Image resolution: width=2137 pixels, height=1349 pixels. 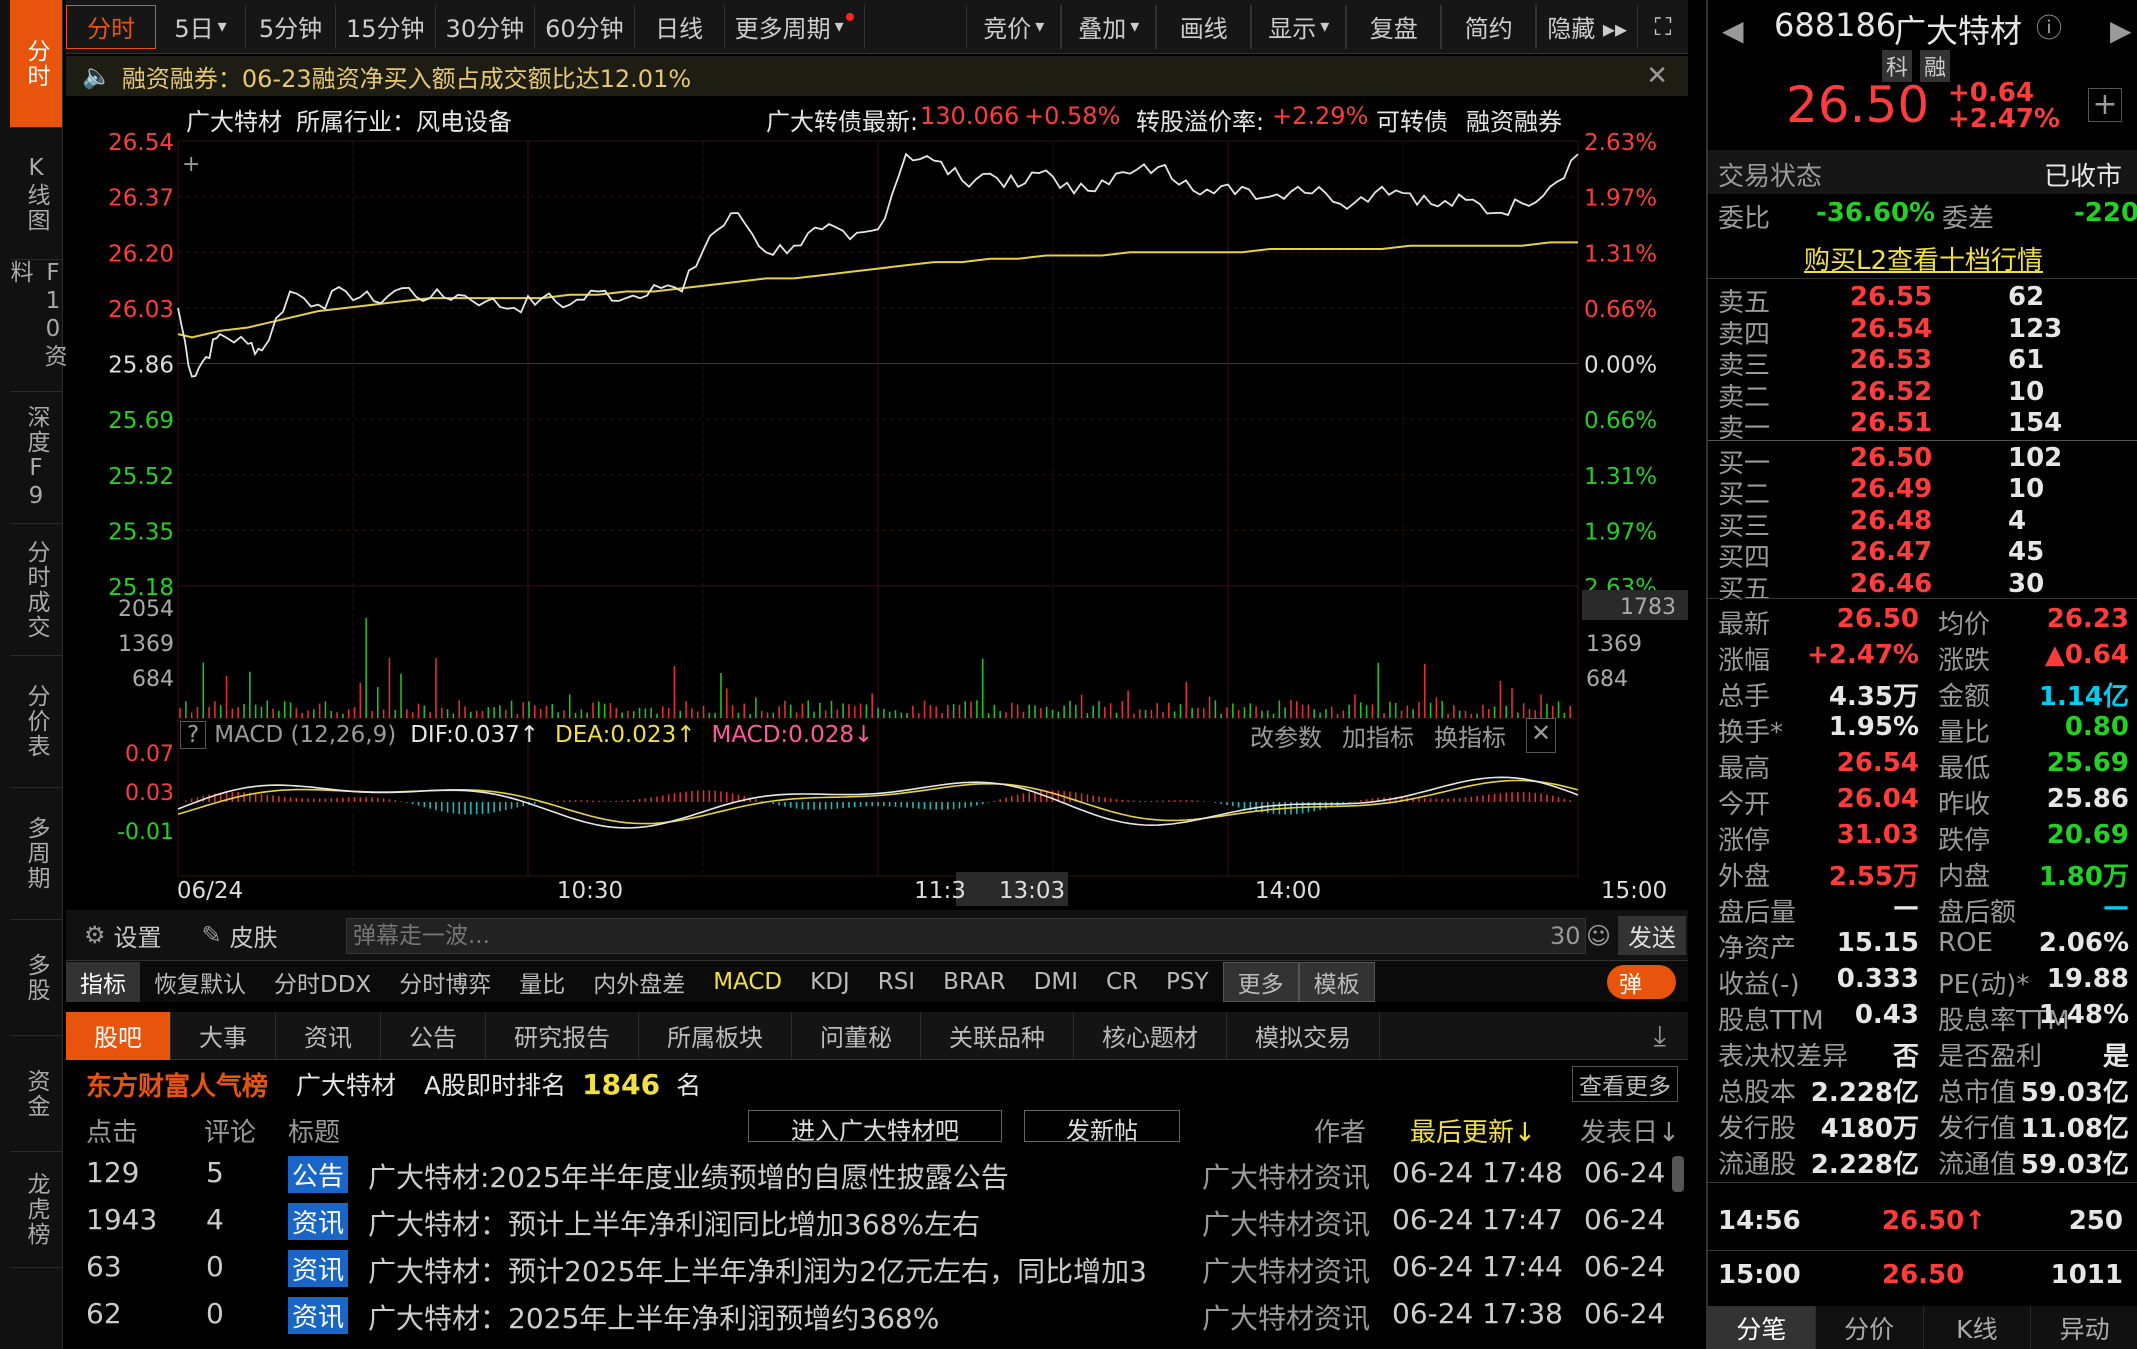 I want to click on add-watchlist-icon: +, so click(x=2105, y=105).